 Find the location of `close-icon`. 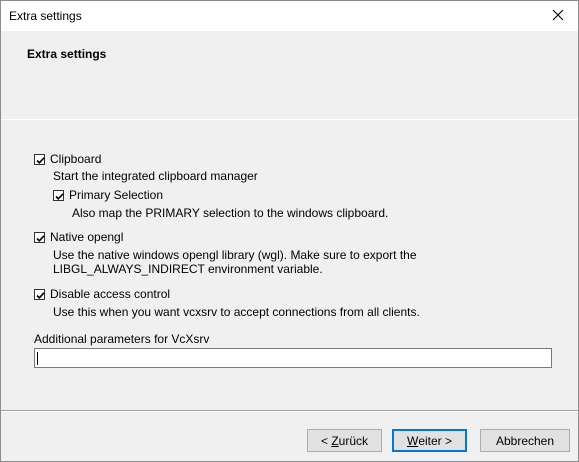

close-icon is located at coordinates (558, 16).